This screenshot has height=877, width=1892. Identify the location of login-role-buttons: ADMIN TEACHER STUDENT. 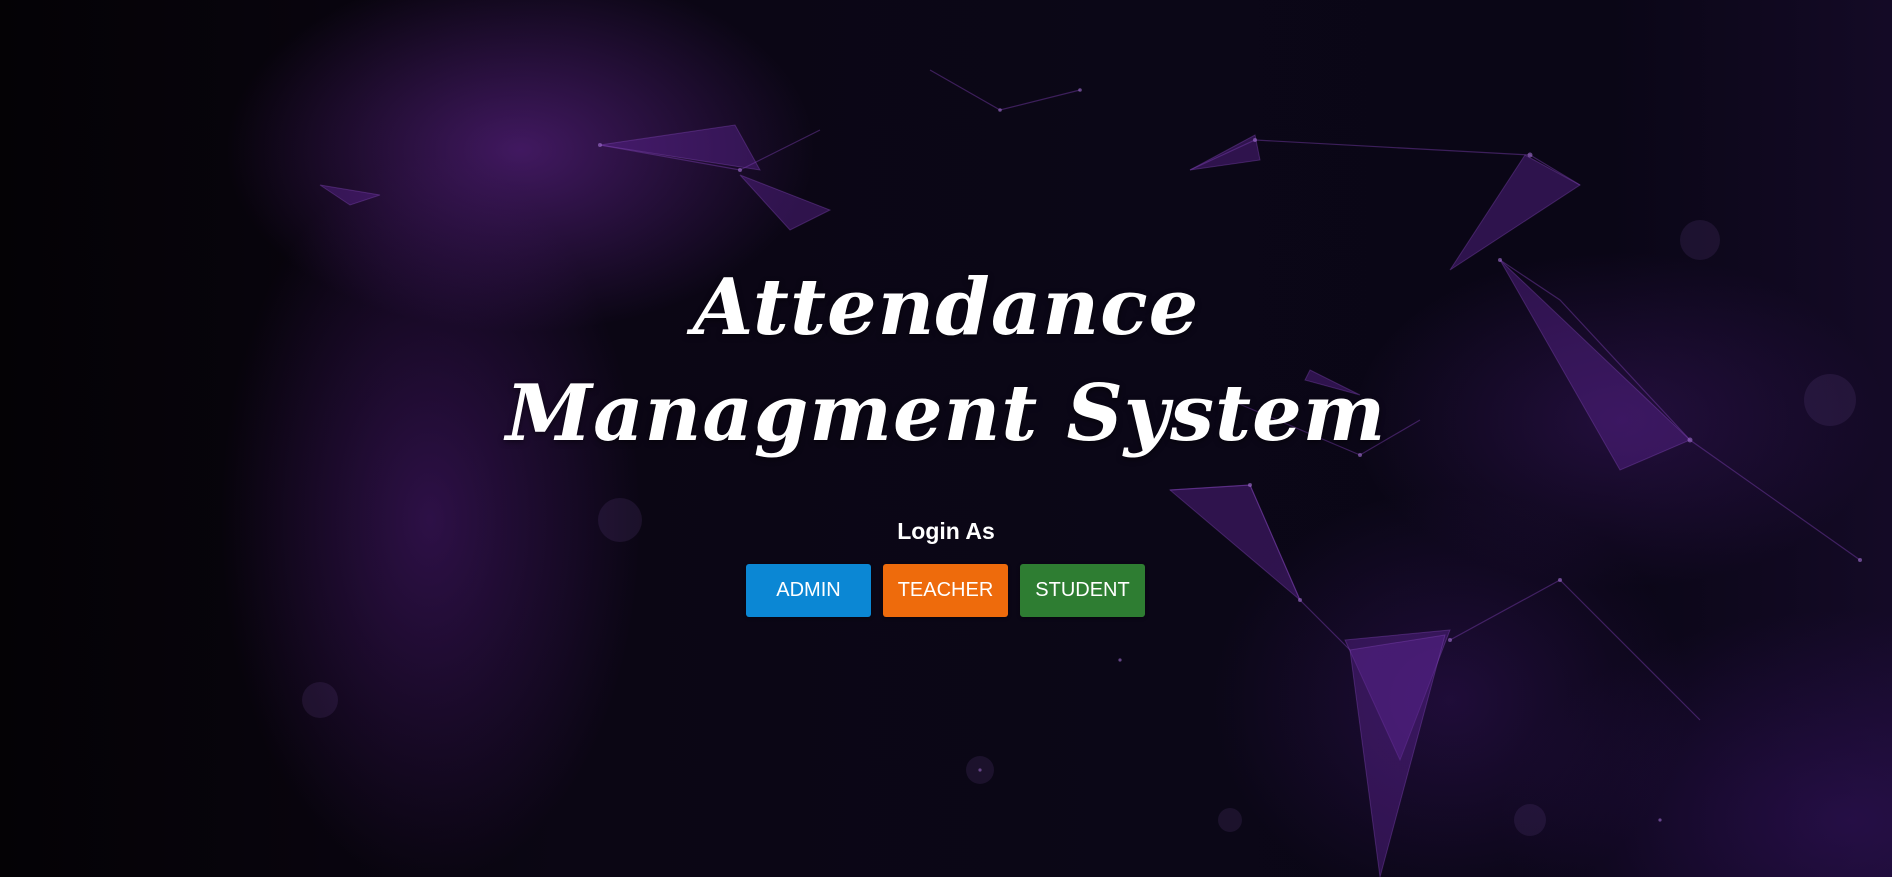
(945, 590).